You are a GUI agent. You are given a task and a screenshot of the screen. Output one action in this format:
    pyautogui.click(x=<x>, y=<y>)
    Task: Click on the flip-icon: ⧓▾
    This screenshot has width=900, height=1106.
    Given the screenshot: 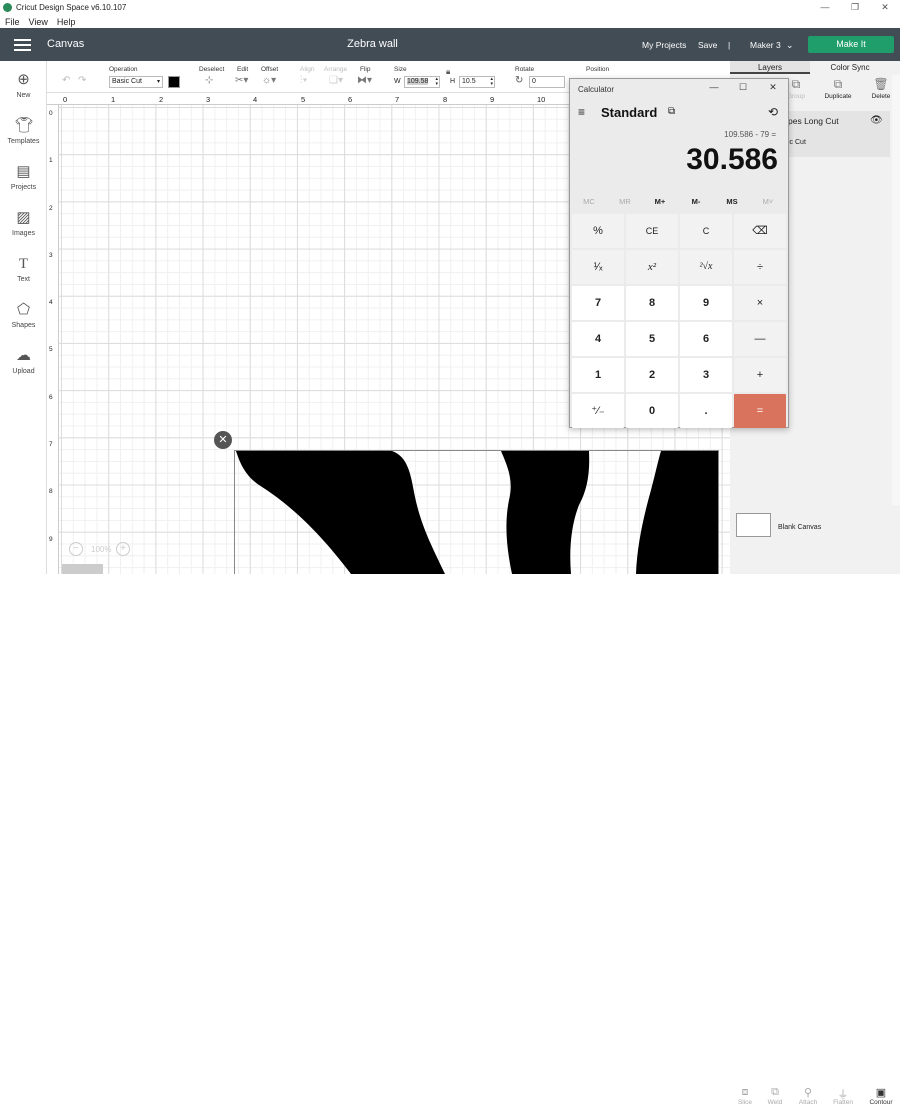 What is the action you would take?
    pyautogui.click(x=364, y=80)
    